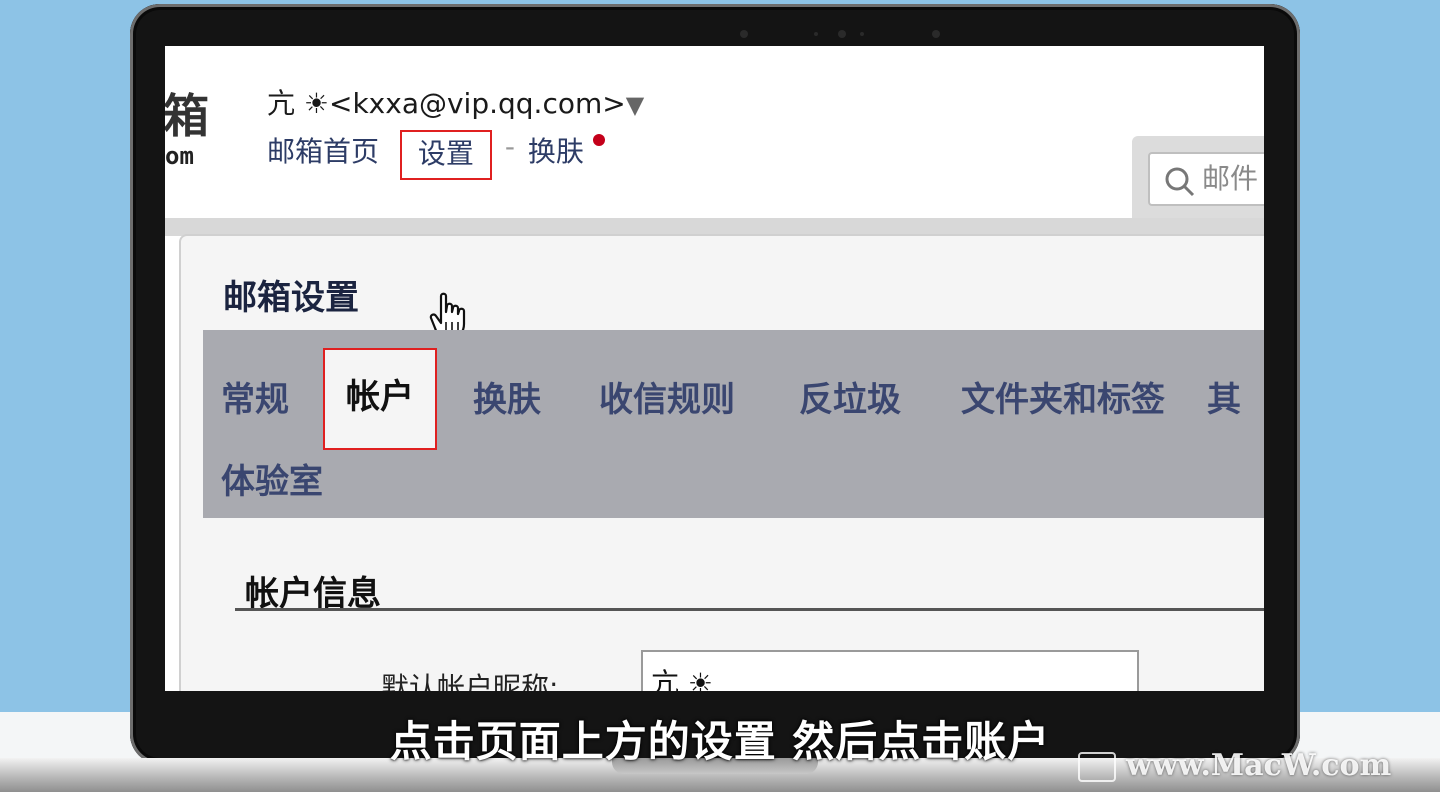 The image size is (1440, 792). Describe the element at coordinates (556, 150) in the screenshot. I see `skin-link: 换肤` at that location.